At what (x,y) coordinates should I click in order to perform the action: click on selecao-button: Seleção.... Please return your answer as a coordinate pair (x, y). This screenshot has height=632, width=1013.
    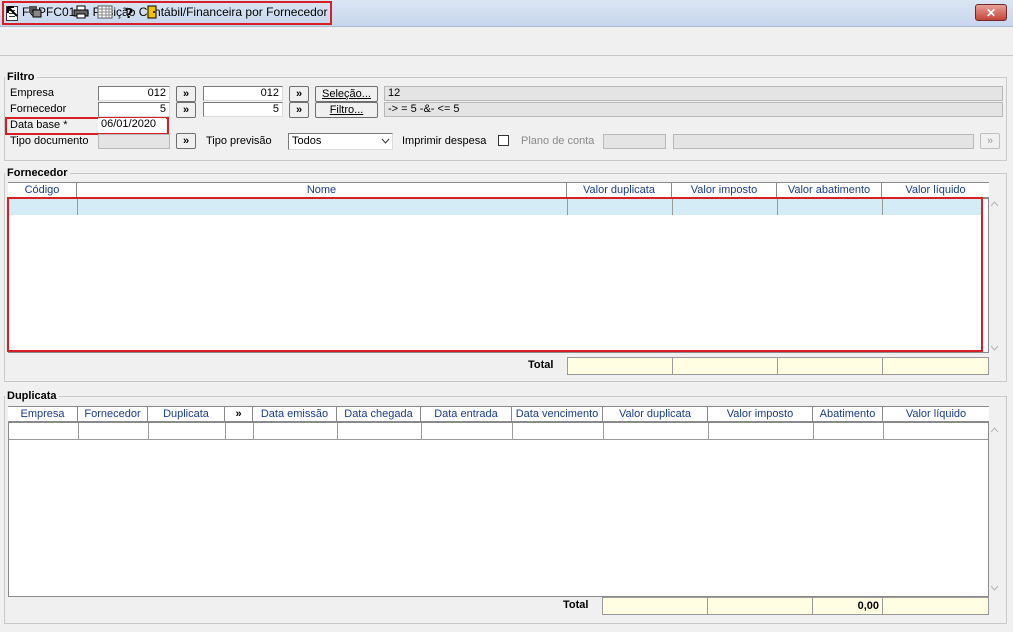
    Looking at the image, I should click on (346, 94).